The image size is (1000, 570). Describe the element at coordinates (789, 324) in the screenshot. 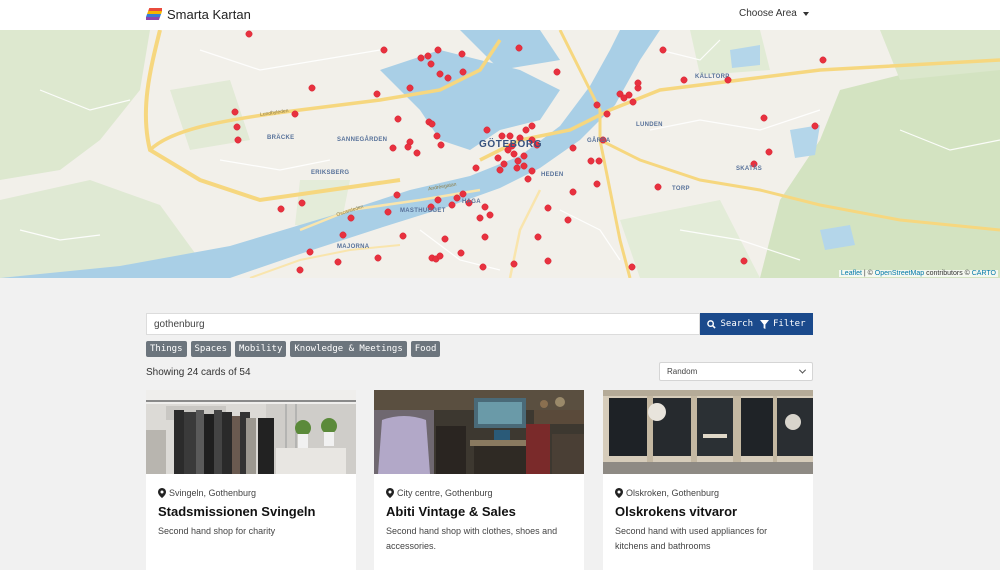

I see `filter-button-label: Filter` at that location.